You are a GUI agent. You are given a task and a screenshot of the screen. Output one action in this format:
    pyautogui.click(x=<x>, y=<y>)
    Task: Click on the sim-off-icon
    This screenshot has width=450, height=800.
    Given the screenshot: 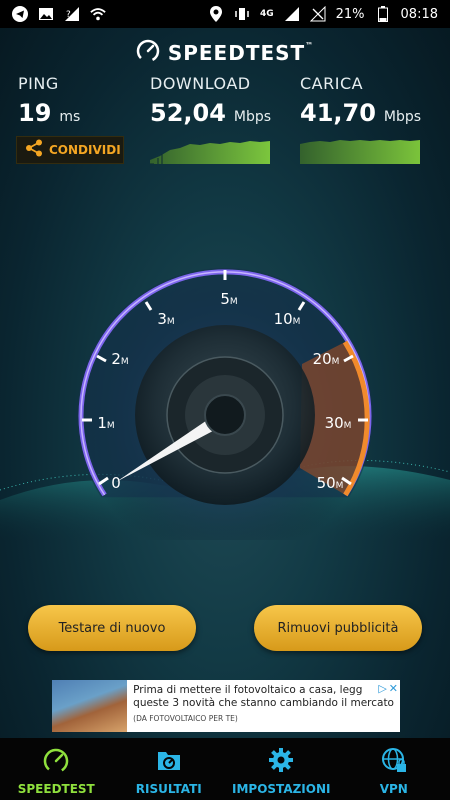 What is the action you would take?
    pyautogui.click(x=317, y=14)
    